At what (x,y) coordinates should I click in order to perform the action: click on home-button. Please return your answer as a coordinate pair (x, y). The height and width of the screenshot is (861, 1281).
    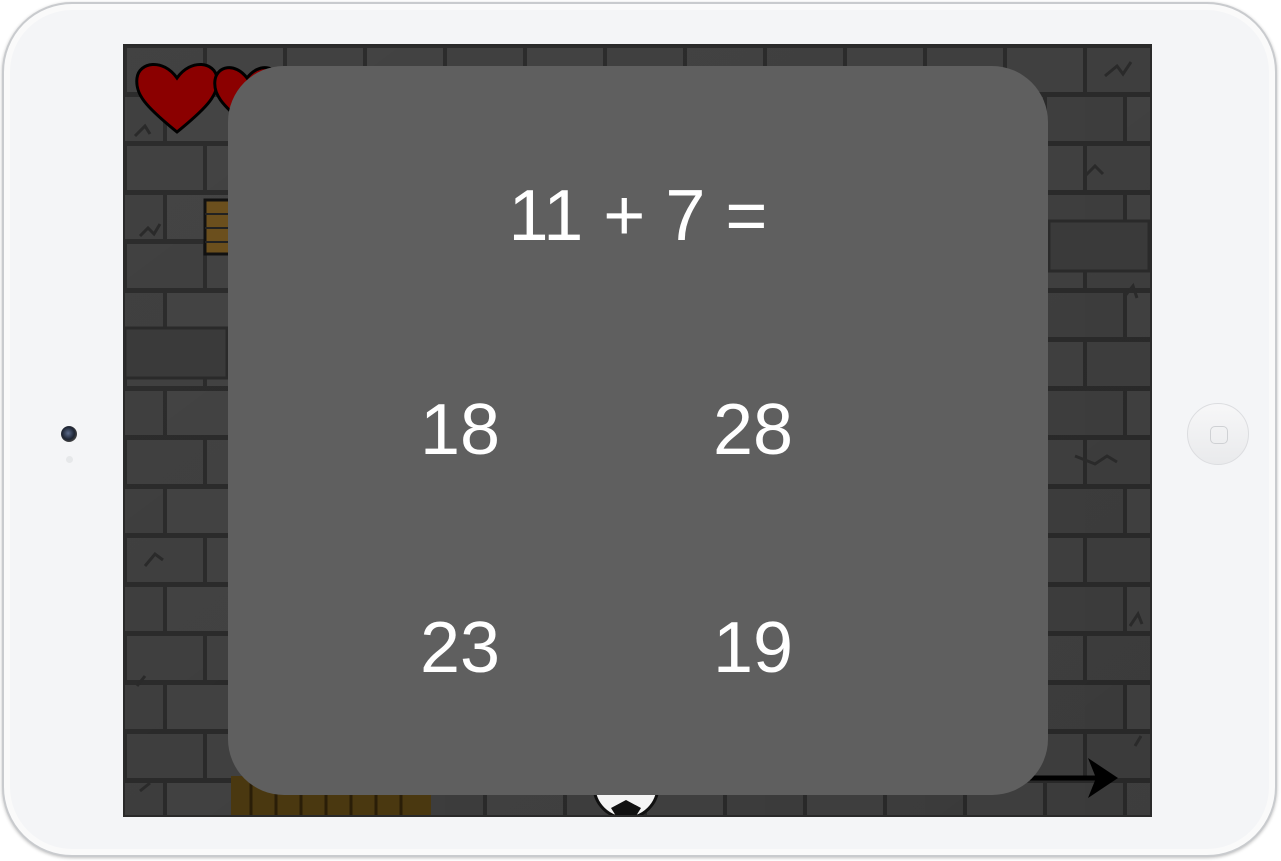
    Looking at the image, I should click on (1218, 434).